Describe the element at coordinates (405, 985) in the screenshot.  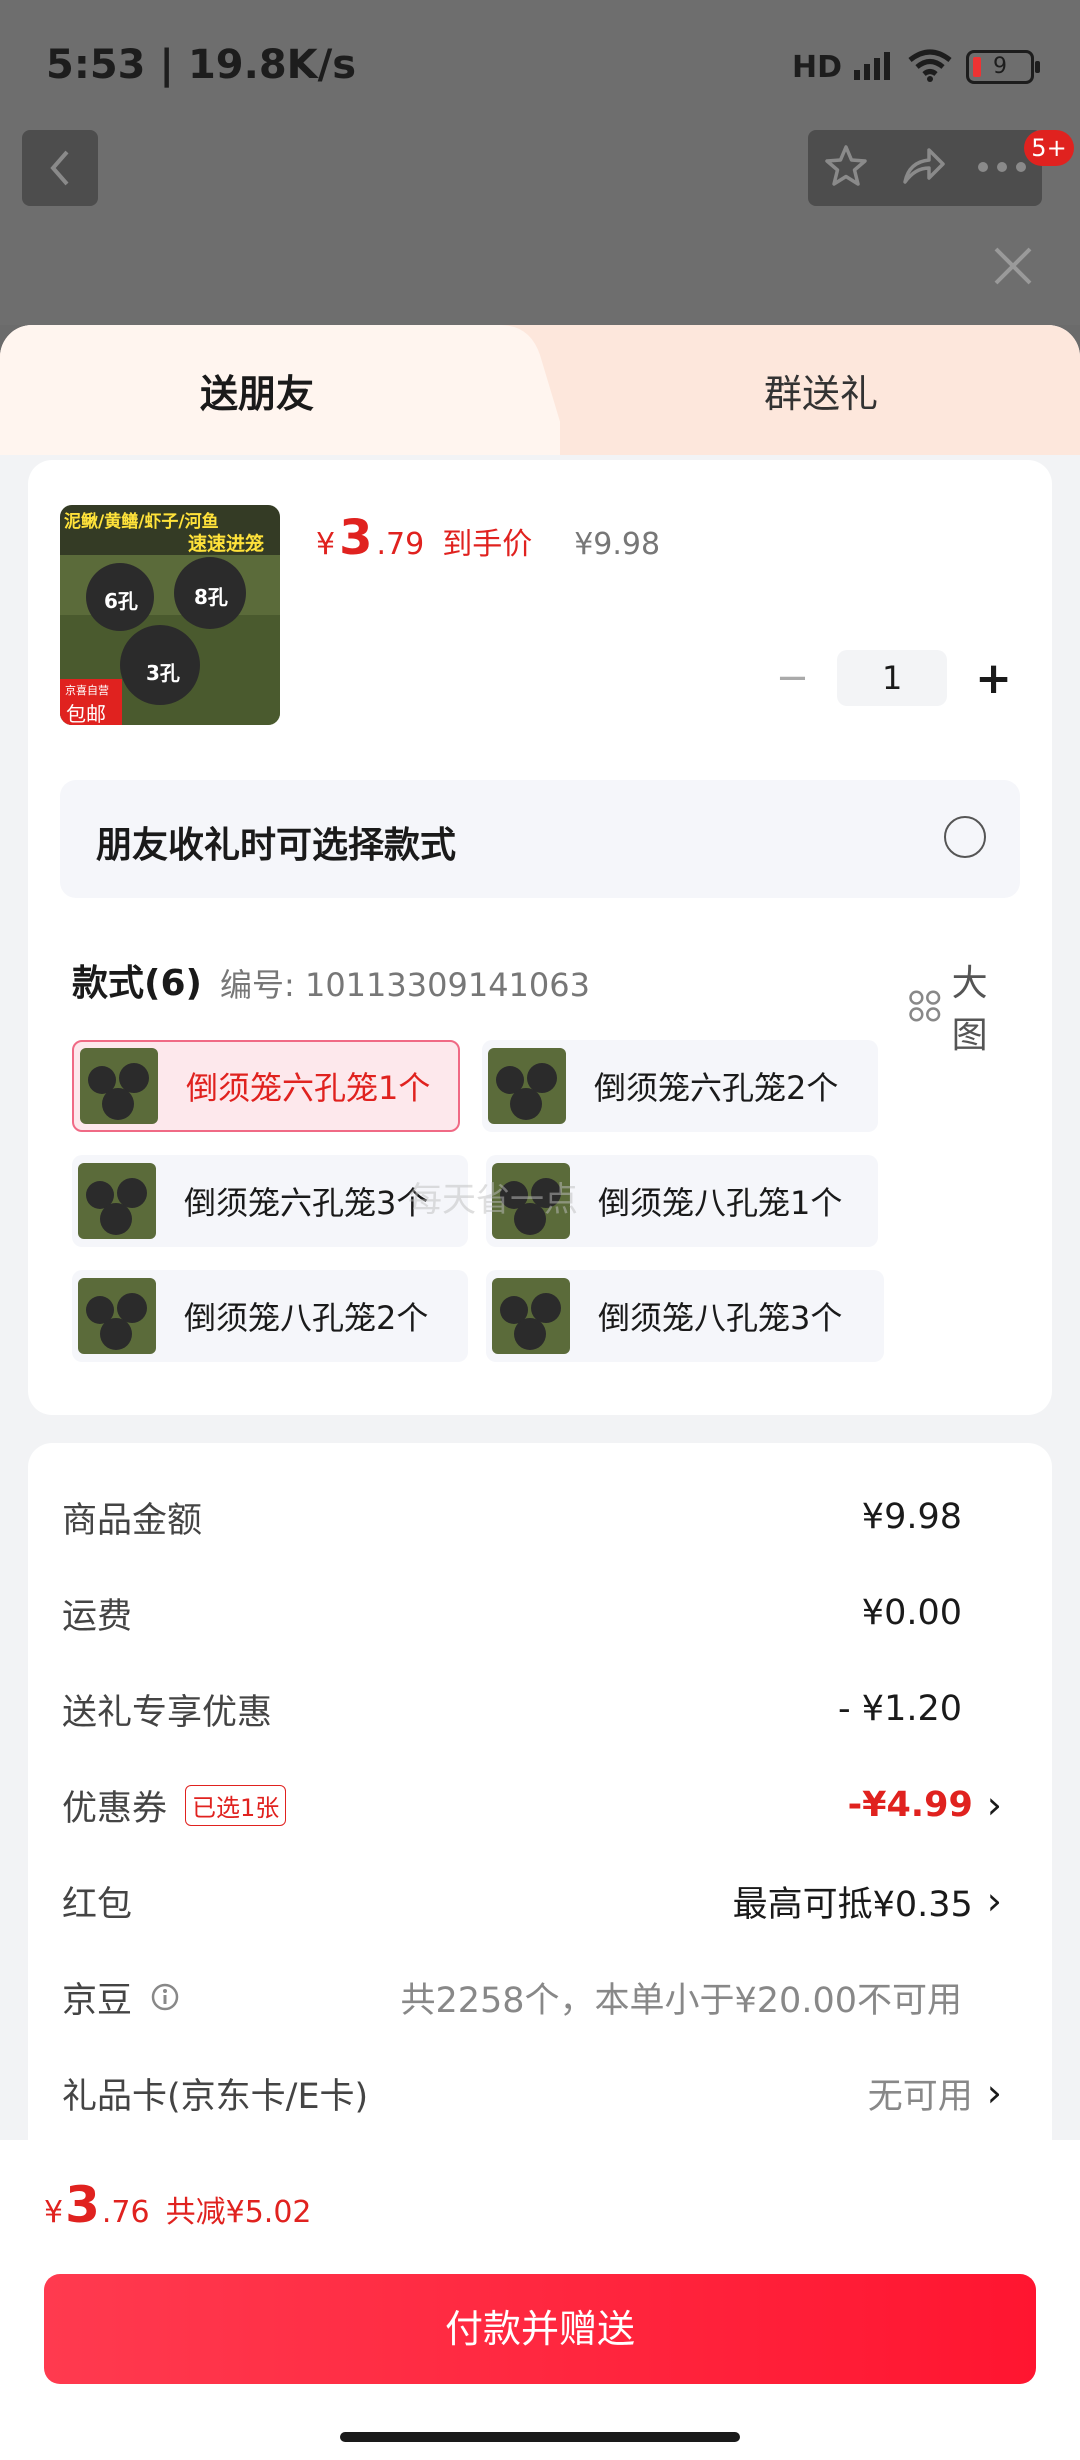
I see `spec-code: 编号: 10113309141063` at that location.